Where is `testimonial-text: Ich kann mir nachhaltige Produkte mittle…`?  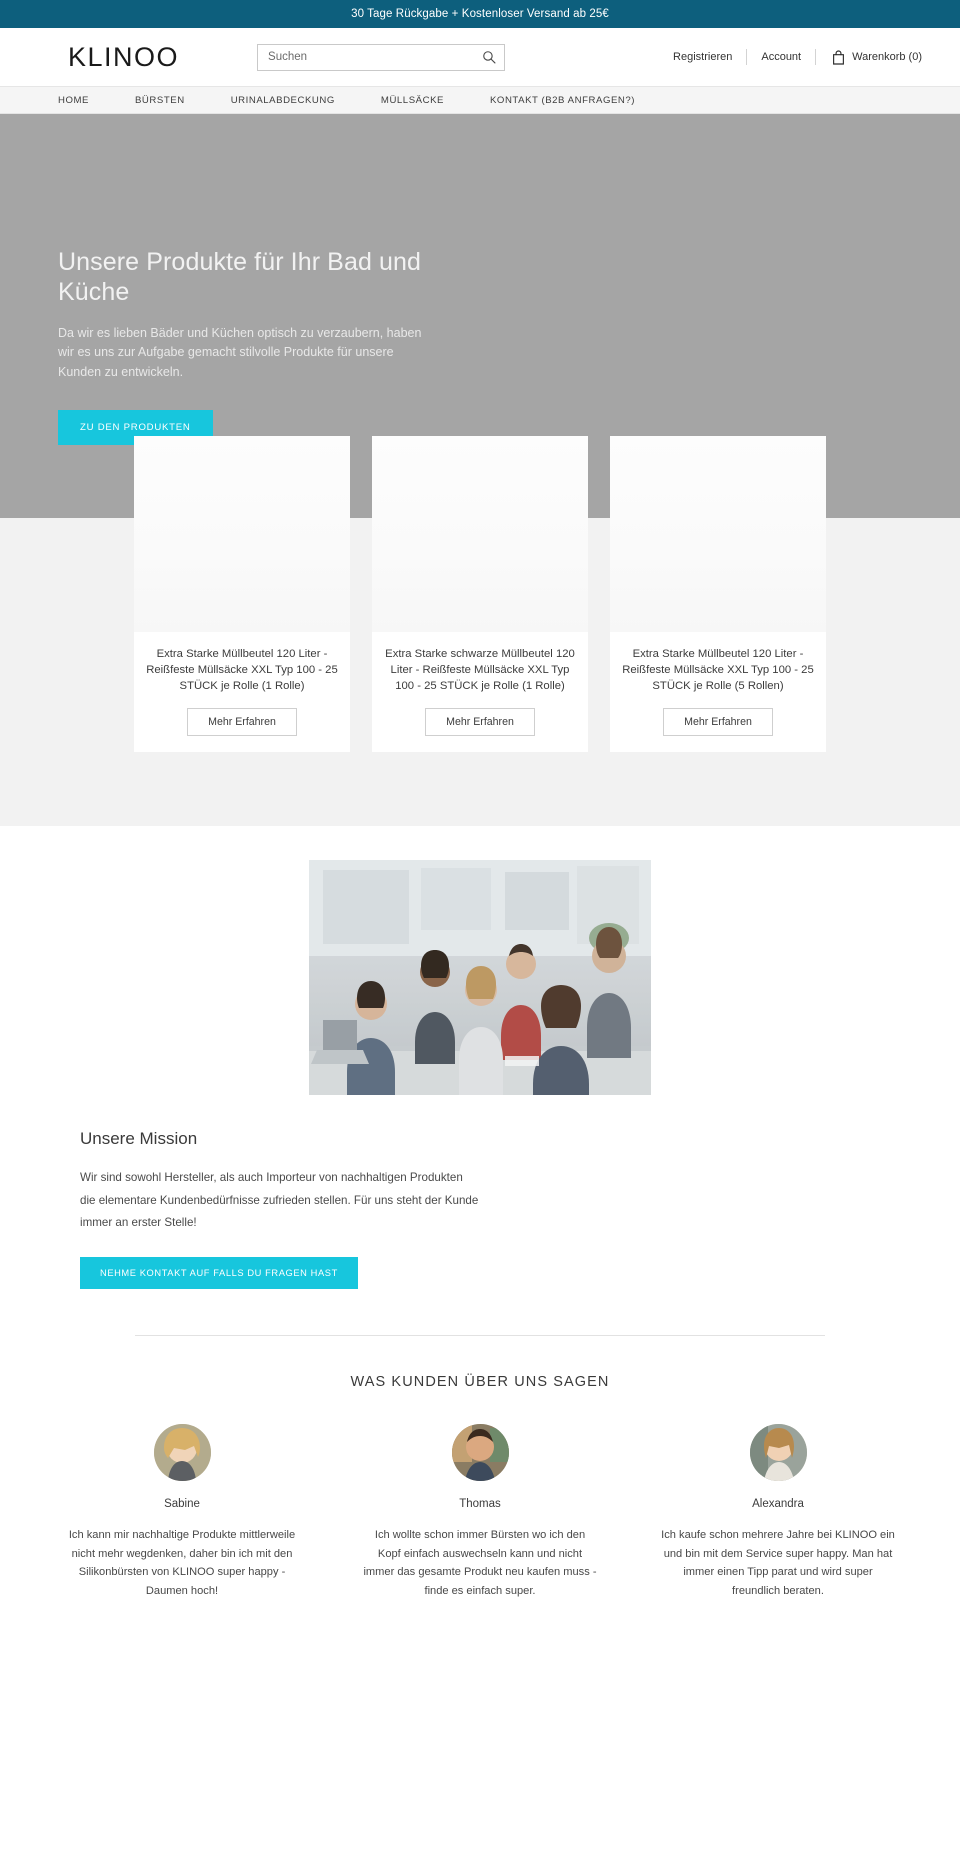 testimonial-text: Ich kann mir nachhaltige Produkte mittle… is located at coordinates (182, 1562).